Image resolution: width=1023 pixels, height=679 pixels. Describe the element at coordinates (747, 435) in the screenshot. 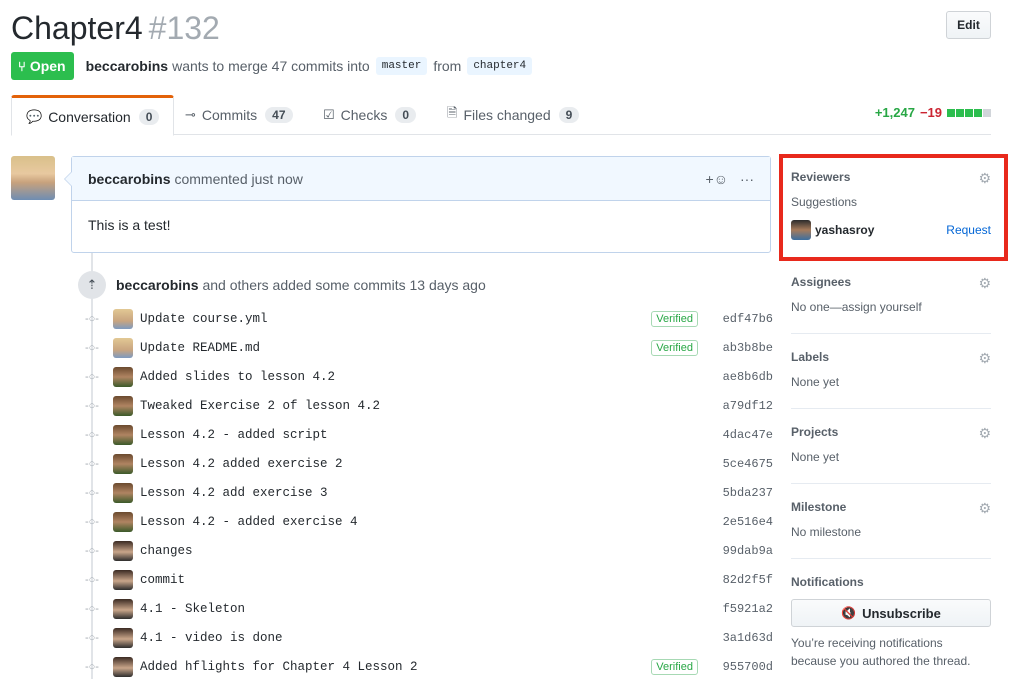

I see `commit-sha: 4dac47e` at that location.